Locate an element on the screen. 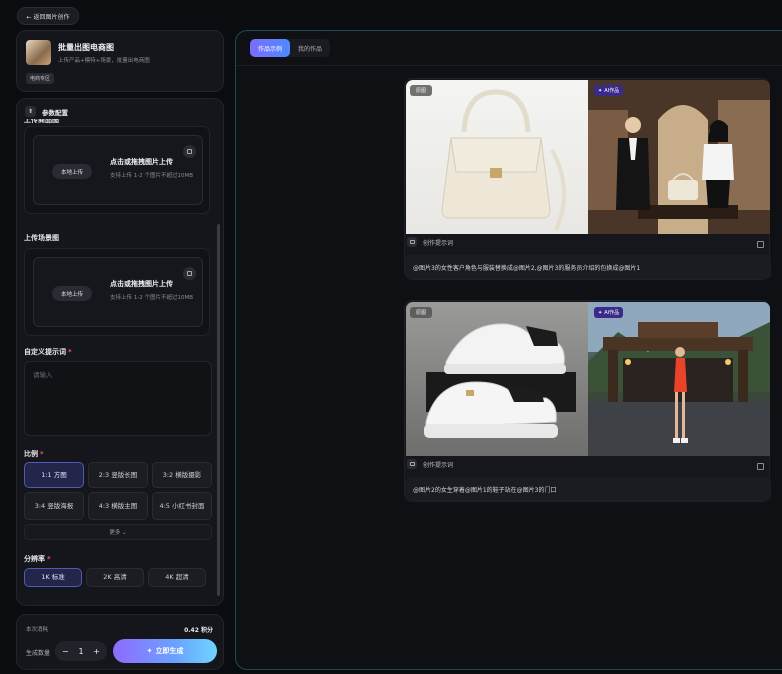  resolution-option: 4K 超清 is located at coordinates (177, 577).